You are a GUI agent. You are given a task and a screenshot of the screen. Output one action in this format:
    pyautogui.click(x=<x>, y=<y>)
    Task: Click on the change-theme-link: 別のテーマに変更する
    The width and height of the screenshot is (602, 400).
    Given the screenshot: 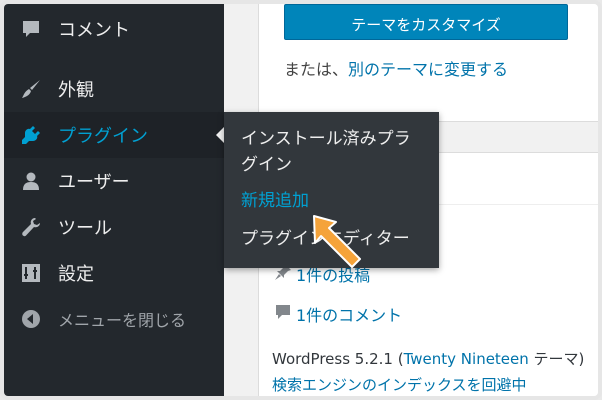 What is the action you would take?
    pyautogui.click(x=428, y=69)
    